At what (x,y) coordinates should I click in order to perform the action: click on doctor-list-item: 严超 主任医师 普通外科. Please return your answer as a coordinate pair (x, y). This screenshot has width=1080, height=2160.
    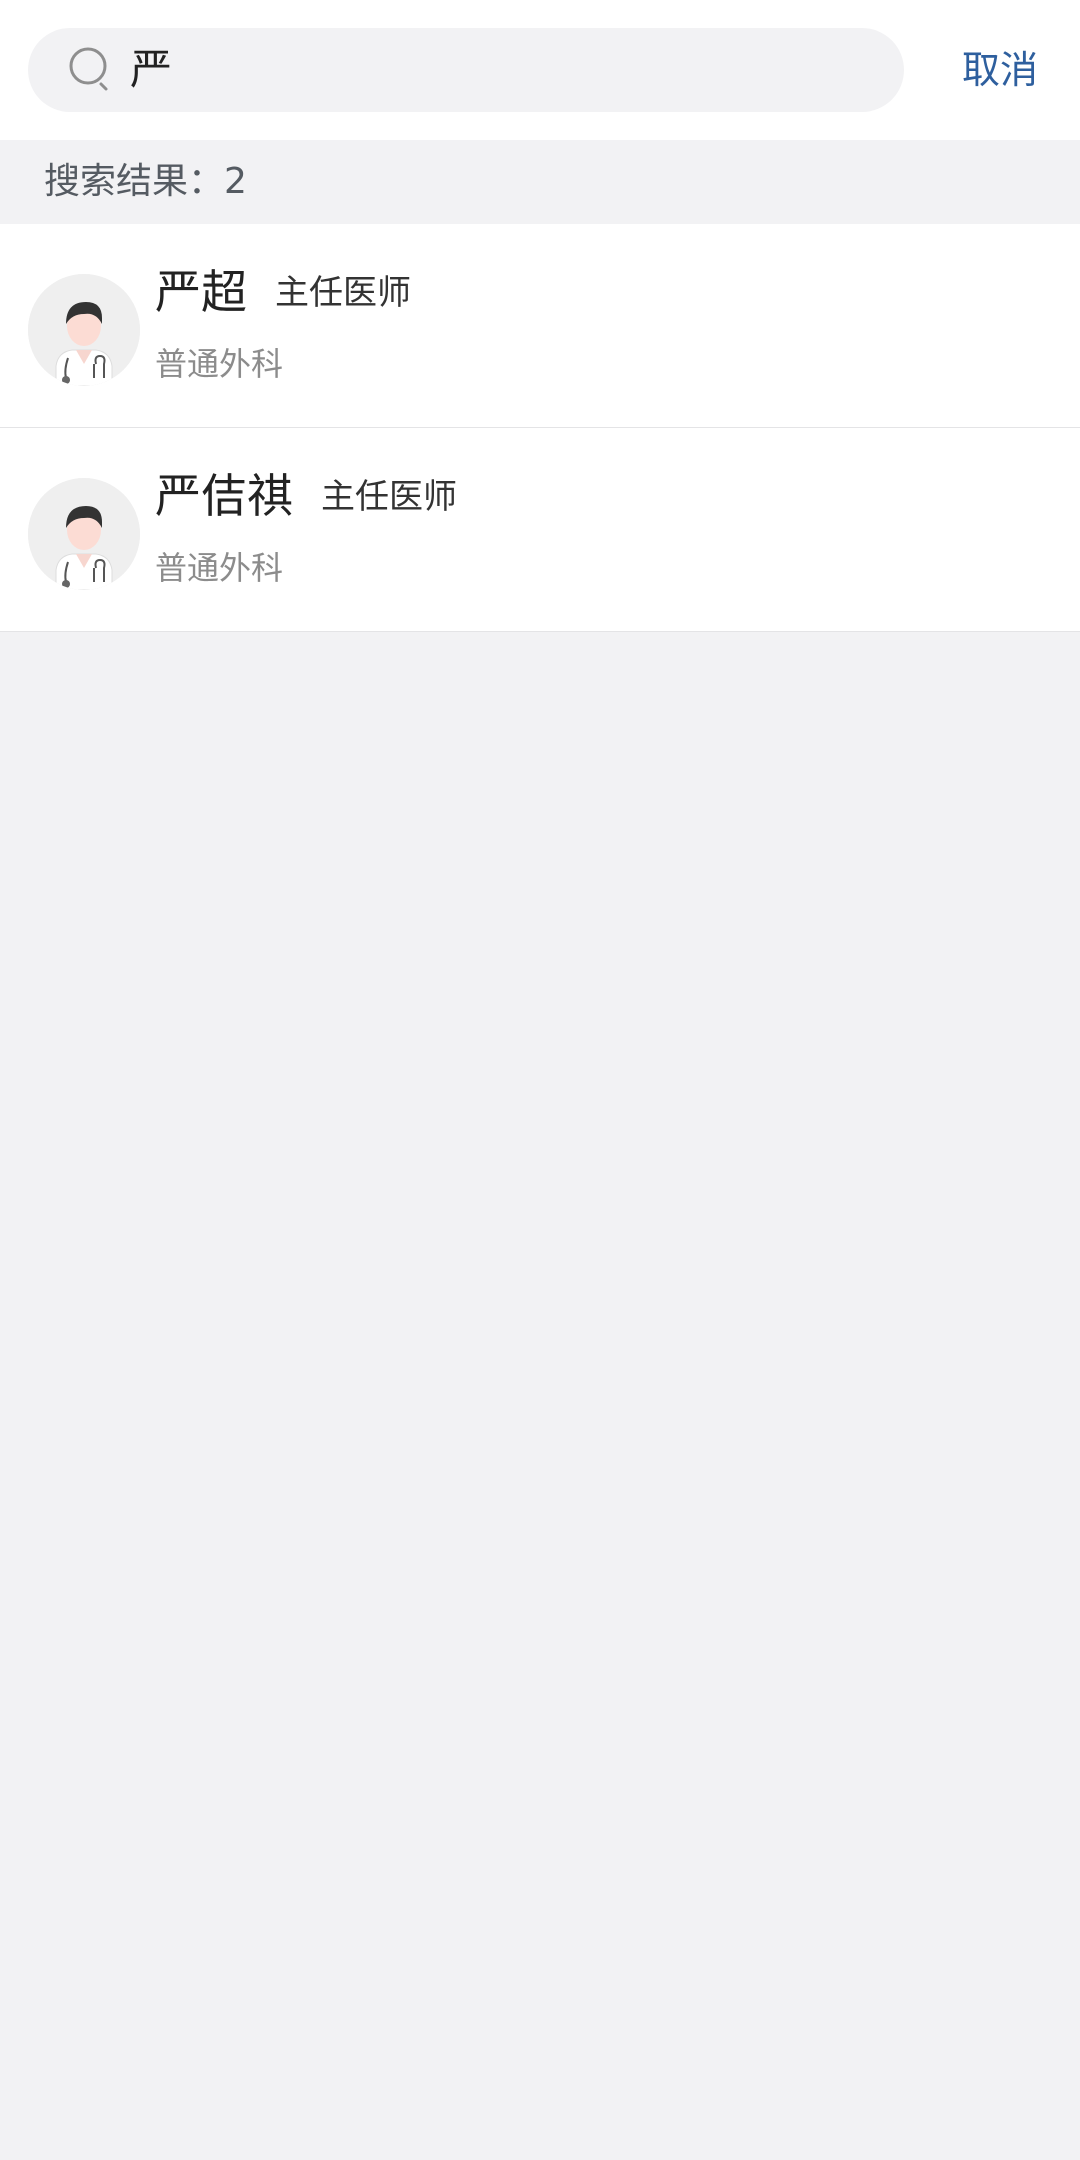
    Looking at the image, I should click on (540, 326).